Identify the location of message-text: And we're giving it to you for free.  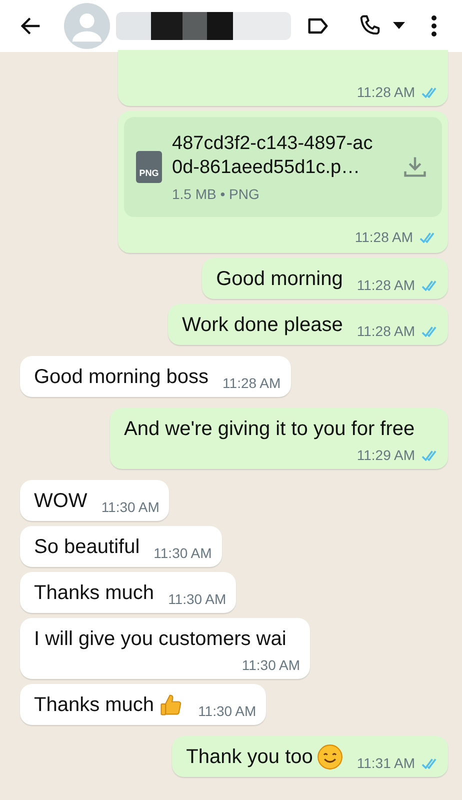
(269, 429).